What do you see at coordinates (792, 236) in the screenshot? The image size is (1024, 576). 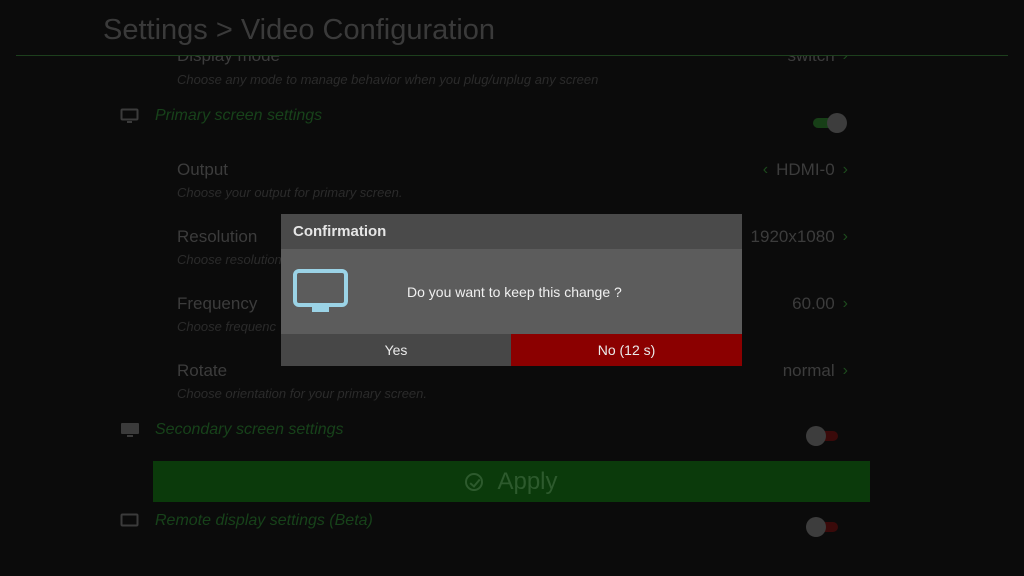 I see `resolution-value: 1920x1080` at bounding box center [792, 236].